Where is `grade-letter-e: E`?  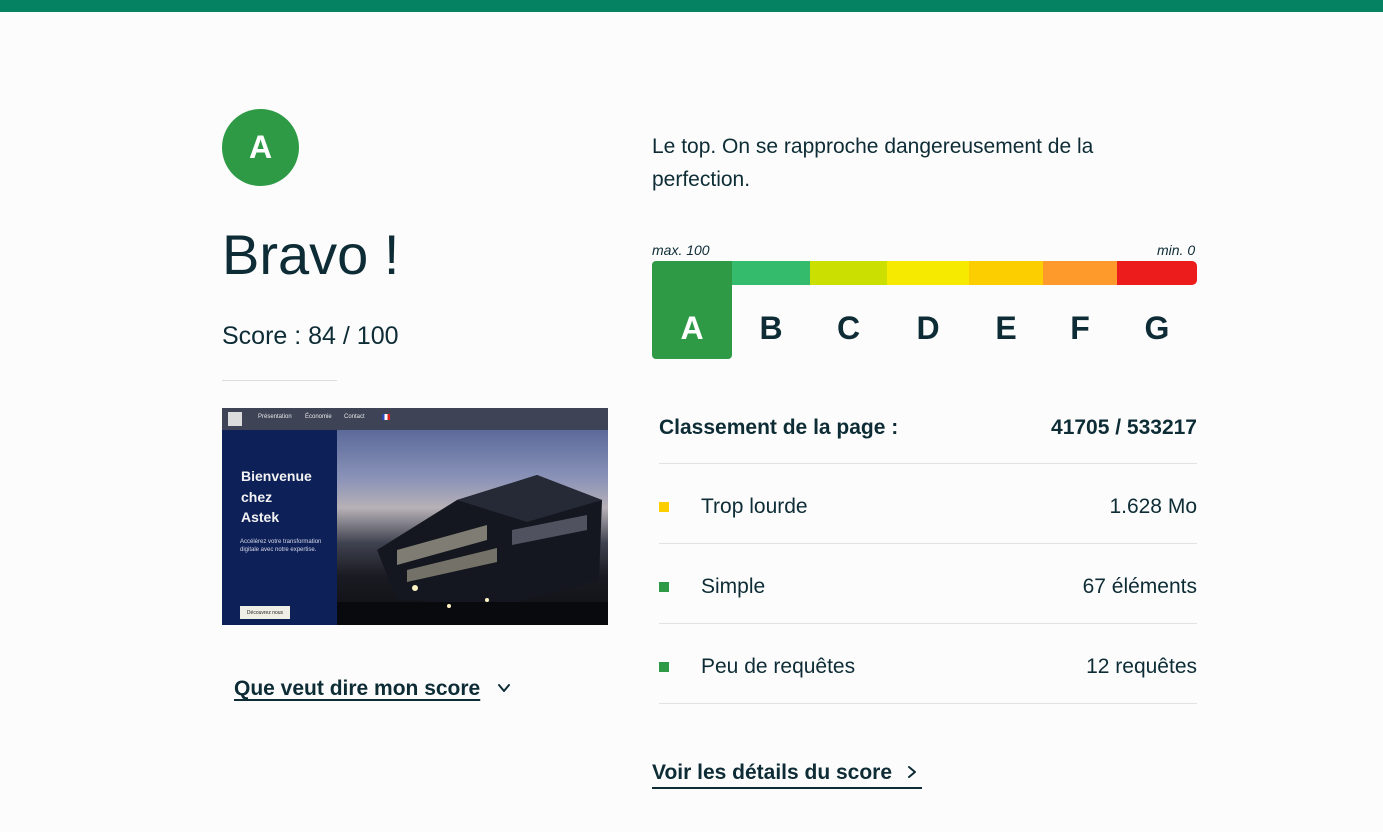
grade-letter-e: E is located at coordinates (1006, 328).